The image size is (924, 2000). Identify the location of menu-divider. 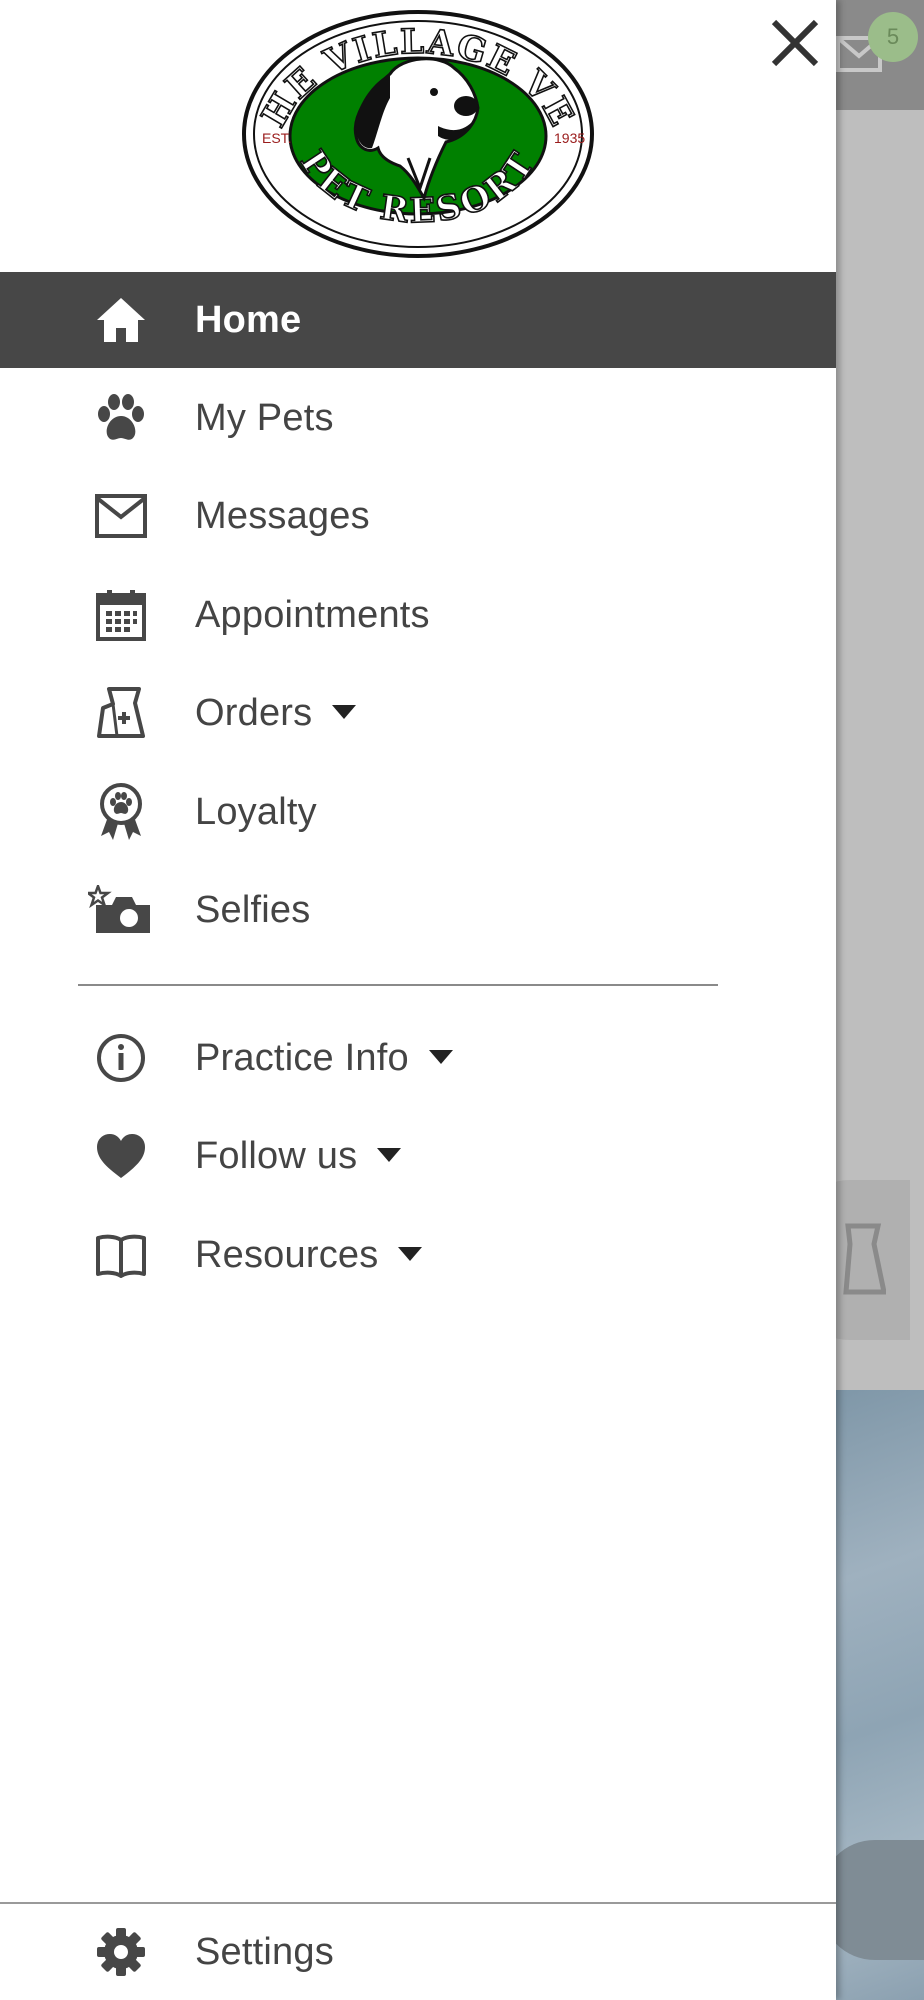
(398, 985).